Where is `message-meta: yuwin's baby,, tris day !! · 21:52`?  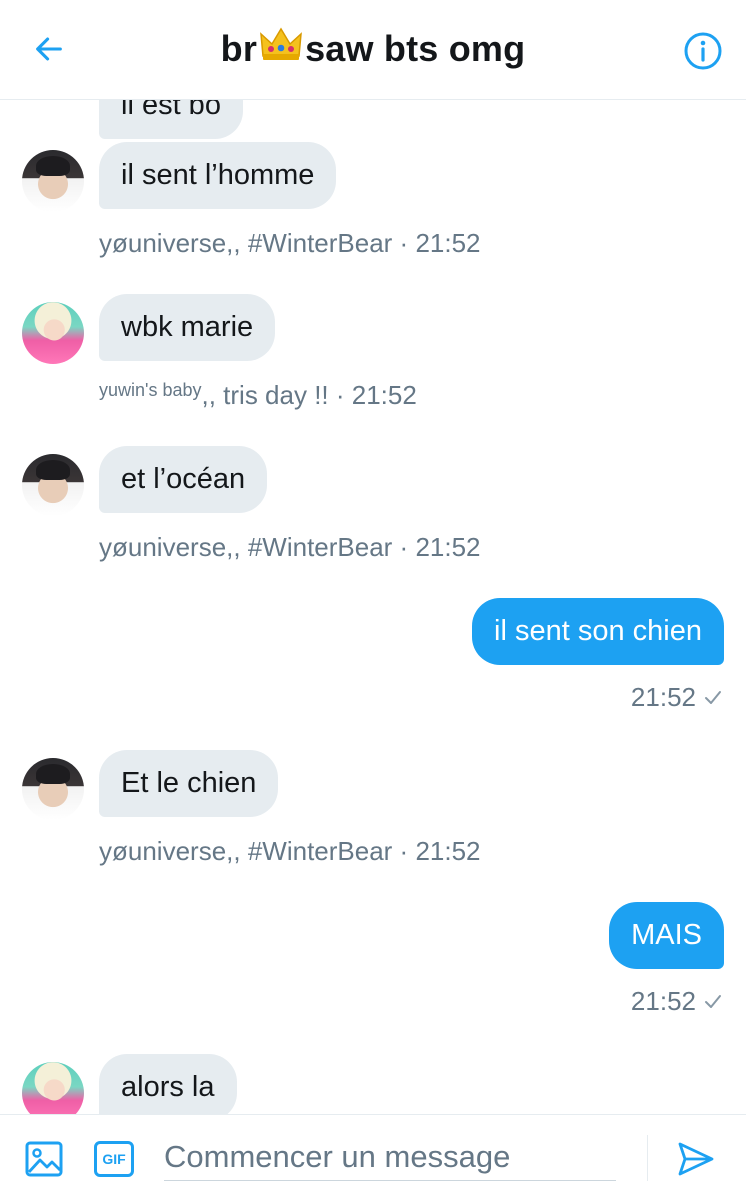 message-meta: yuwin's baby,, tris day !! · 21:52 is located at coordinates (258, 395).